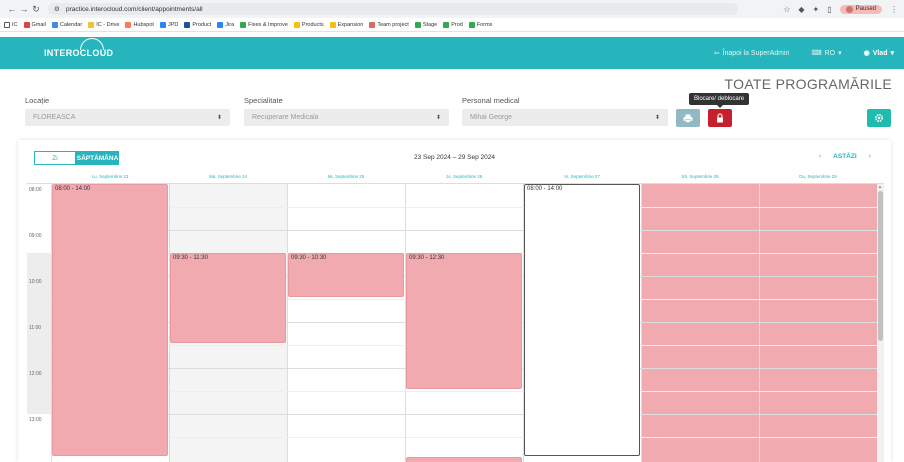 Image resolution: width=904 pixels, height=462 pixels. What do you see at coordinates (127, 117) in the screenshot?
I see `location-select: FLOREASCA ⬍` at bounding box center [127, 117].